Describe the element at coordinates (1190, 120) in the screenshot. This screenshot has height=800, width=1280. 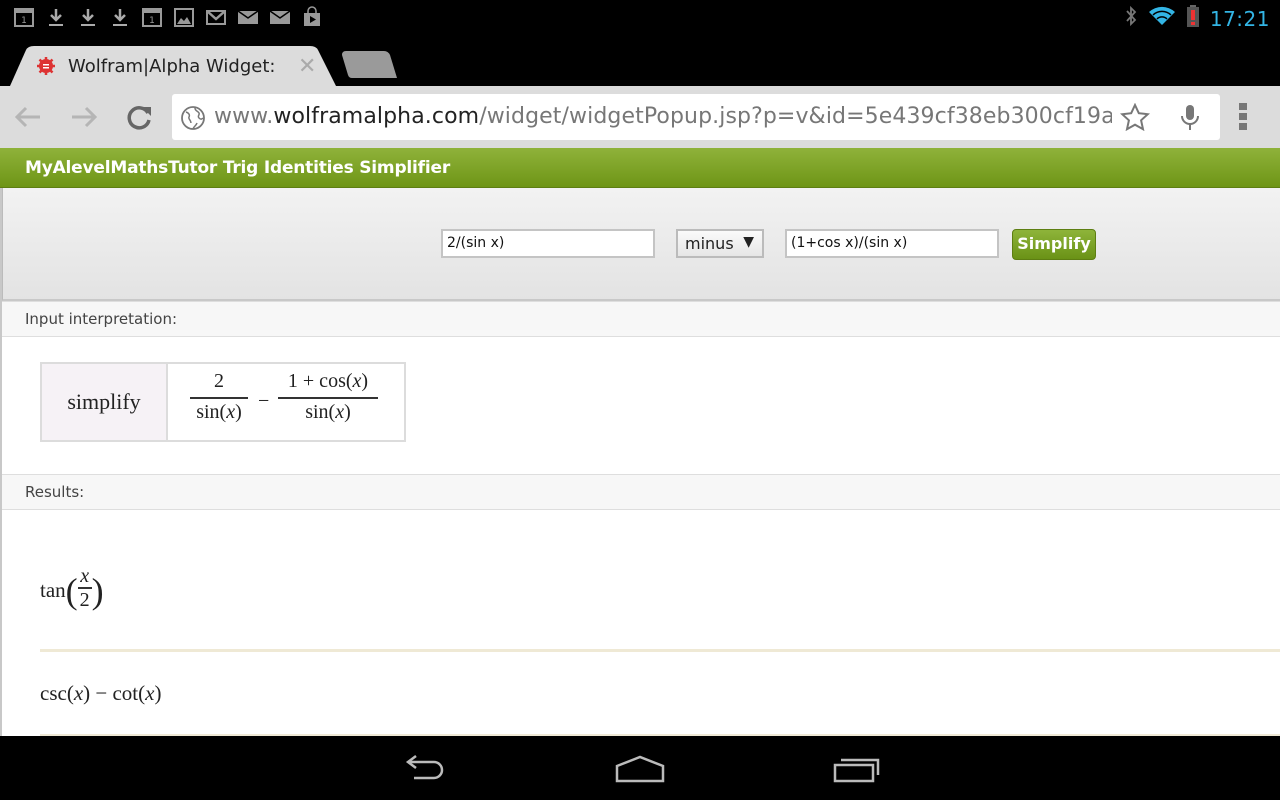
I see `microphone-icon` at that location.